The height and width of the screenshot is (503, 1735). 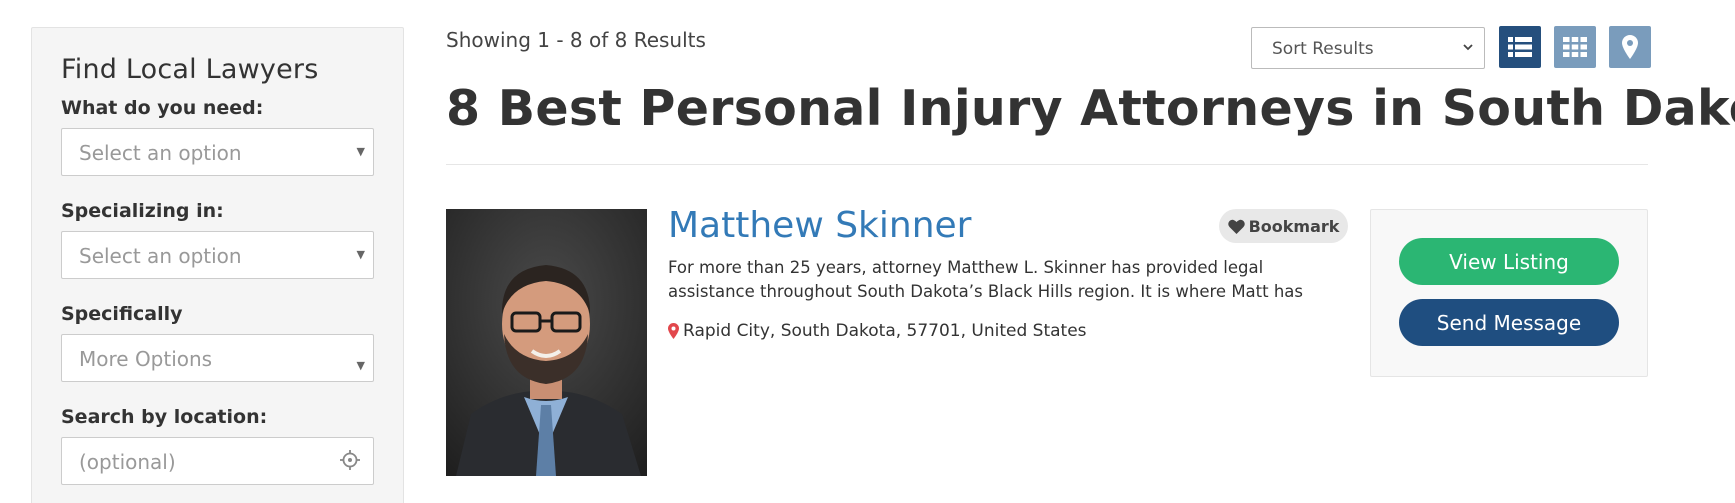 I want to click on need-select-placeholder: Select an option, so click(x=160, y=153).